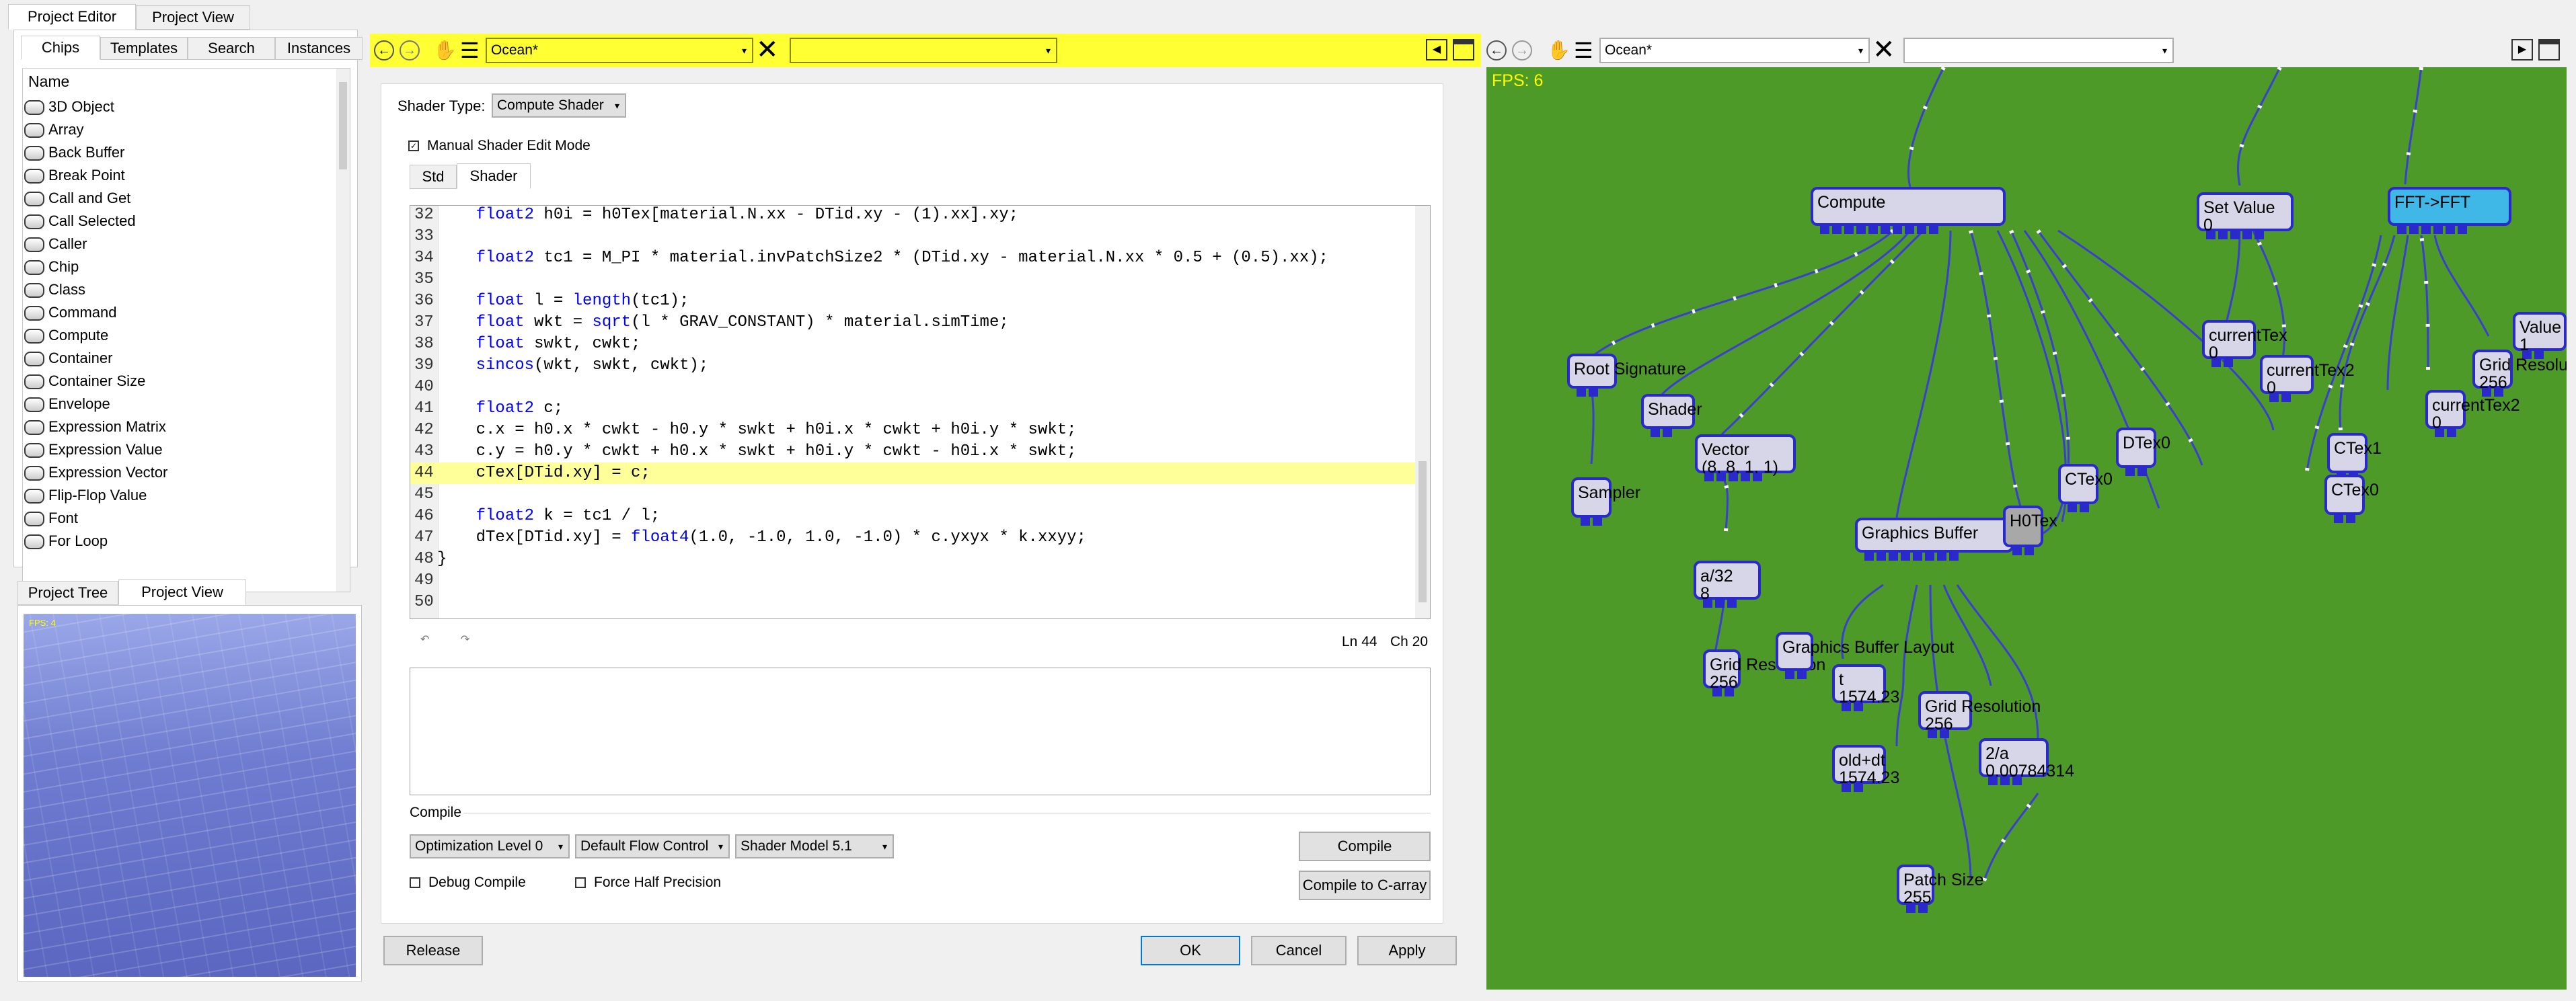  What do you see at coordinates (920, 731) in the screenshot?
I see `compile-output` at bounding box center [920, 731].